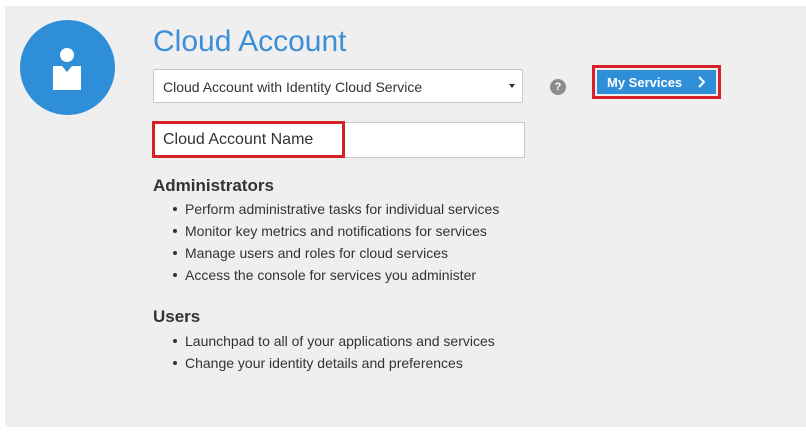 Image resolution: width=806 pixels, height=433 pixels. Describe the element at coordinates (701, 82) in the screenshot. I see `chevron-right-icon` at that location.